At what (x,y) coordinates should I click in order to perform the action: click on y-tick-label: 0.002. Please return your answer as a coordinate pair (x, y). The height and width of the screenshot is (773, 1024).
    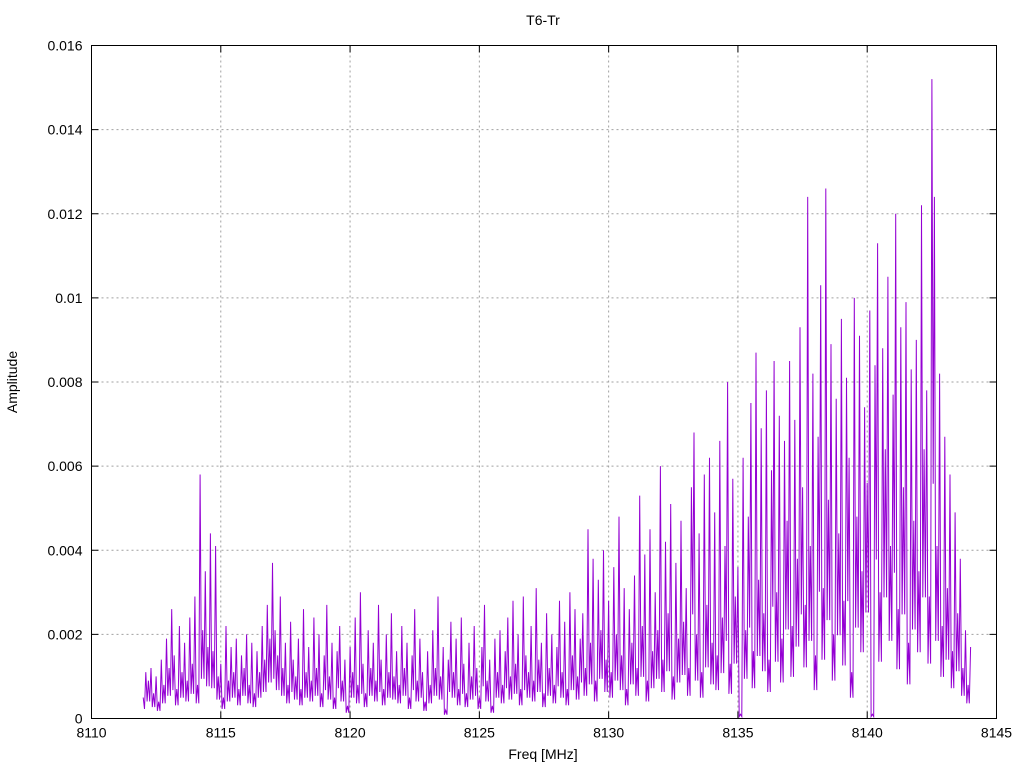
    Looking at the image, I should click on (64, 634).